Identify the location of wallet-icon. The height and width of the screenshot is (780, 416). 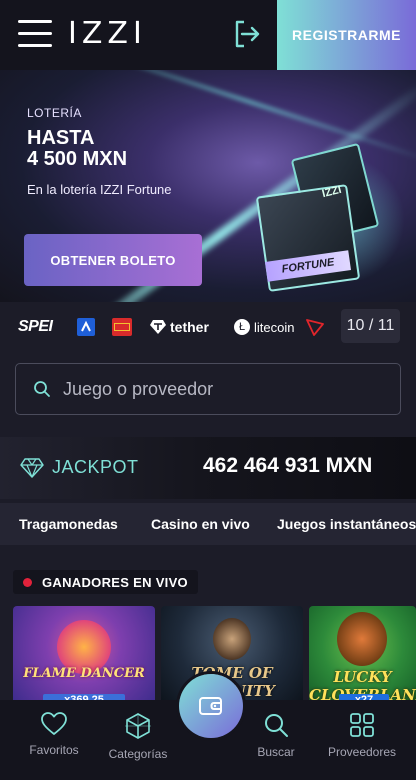
(210, 706).